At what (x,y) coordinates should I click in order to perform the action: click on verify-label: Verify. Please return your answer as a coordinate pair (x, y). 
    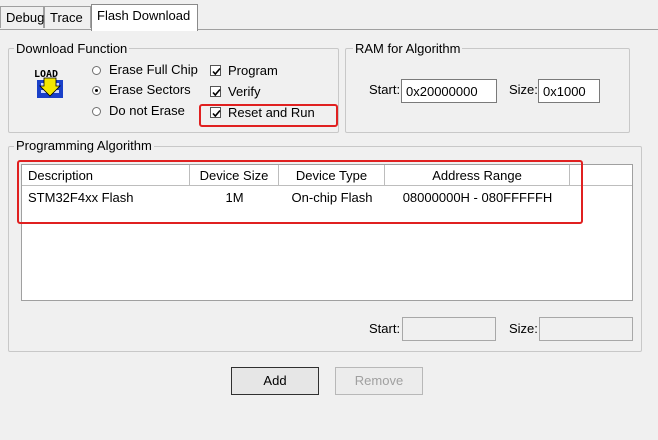
    Looking at the image, I should click on (244, 91).